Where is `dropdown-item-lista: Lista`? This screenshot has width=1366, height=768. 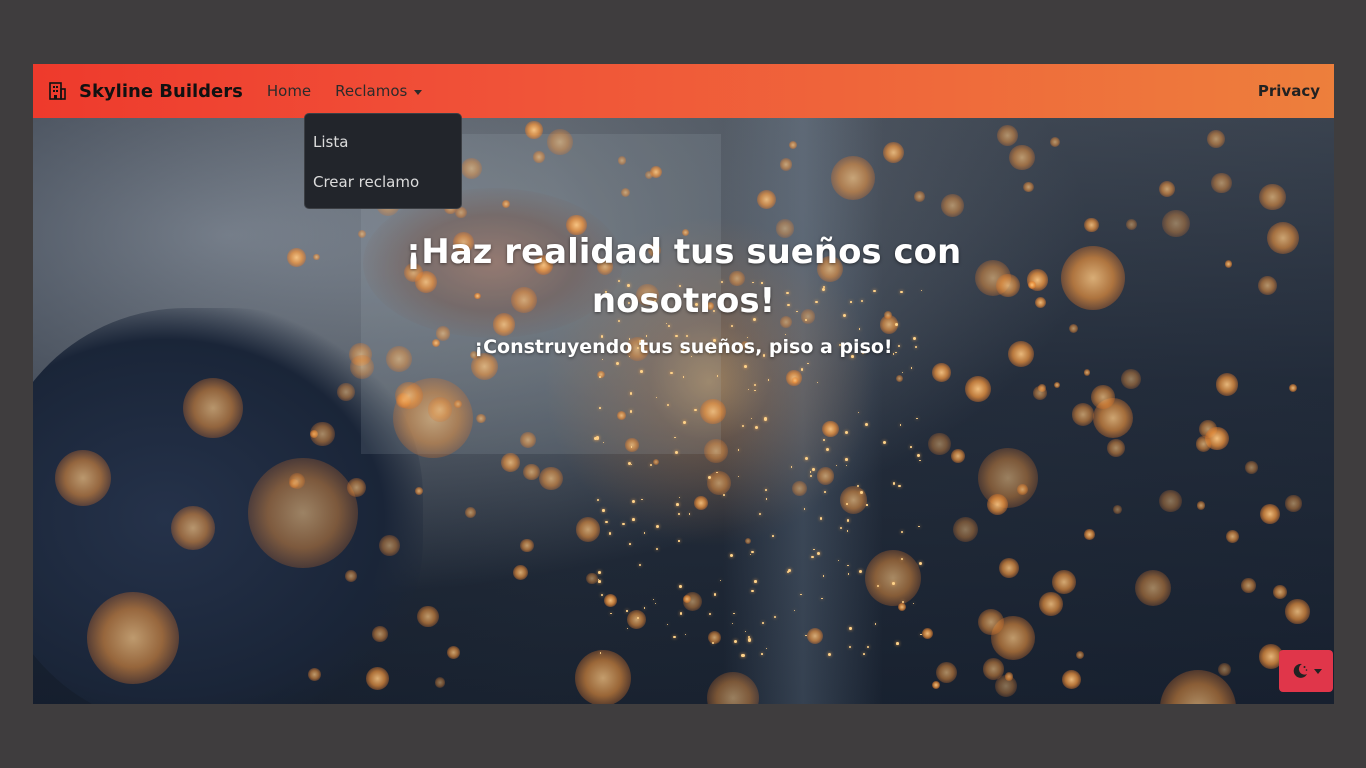 dropdown-item-lista: Lista is located at coordinates (383, 142).